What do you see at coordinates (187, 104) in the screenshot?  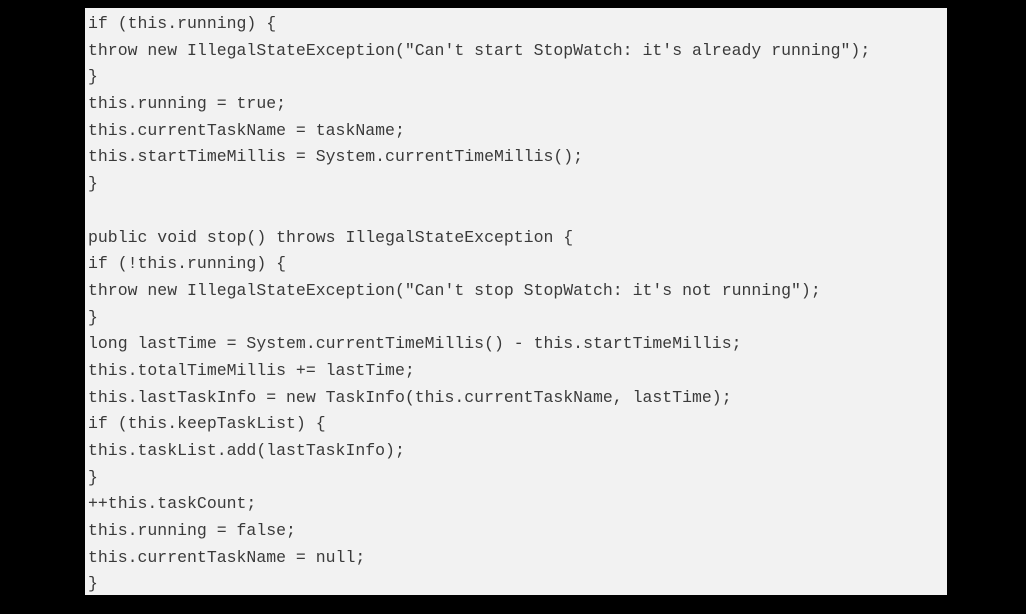 I see `code-line: this.running = true;` at bounding box center [187, 104].